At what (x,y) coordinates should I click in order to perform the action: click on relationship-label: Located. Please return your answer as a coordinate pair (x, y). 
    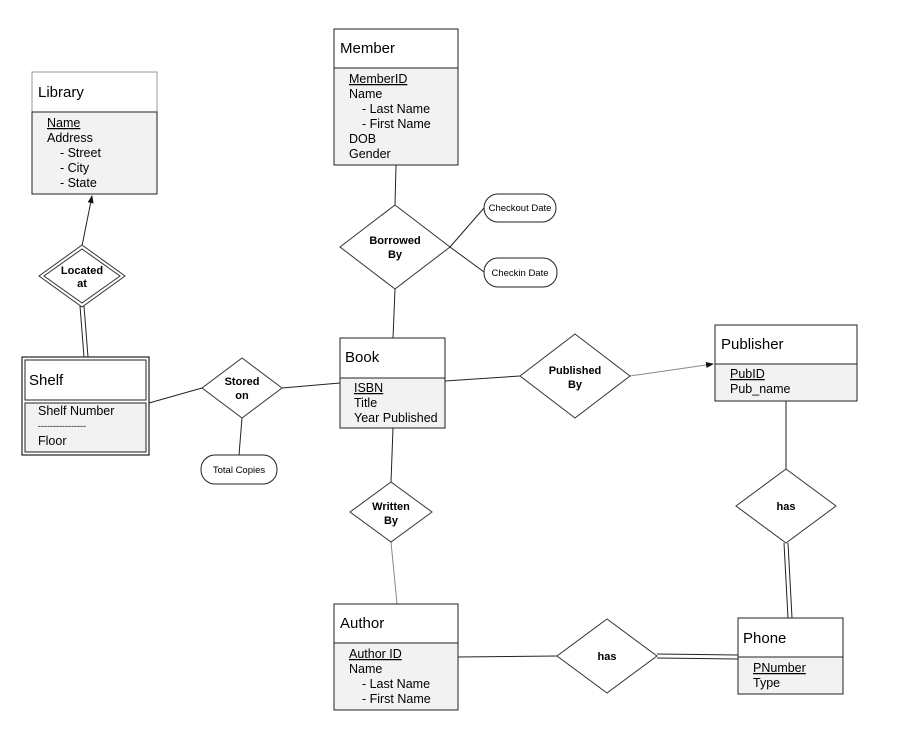
    Looking at the image, I should click on (82, 271).